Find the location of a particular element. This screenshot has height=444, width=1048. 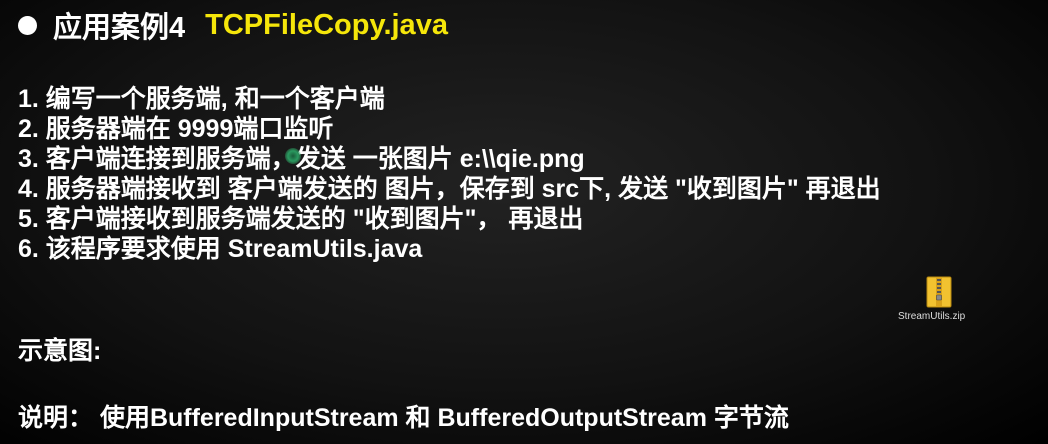

list-item: 6. 该程序要求使用 StreamUtils.java is located at coordinates (220, 249).